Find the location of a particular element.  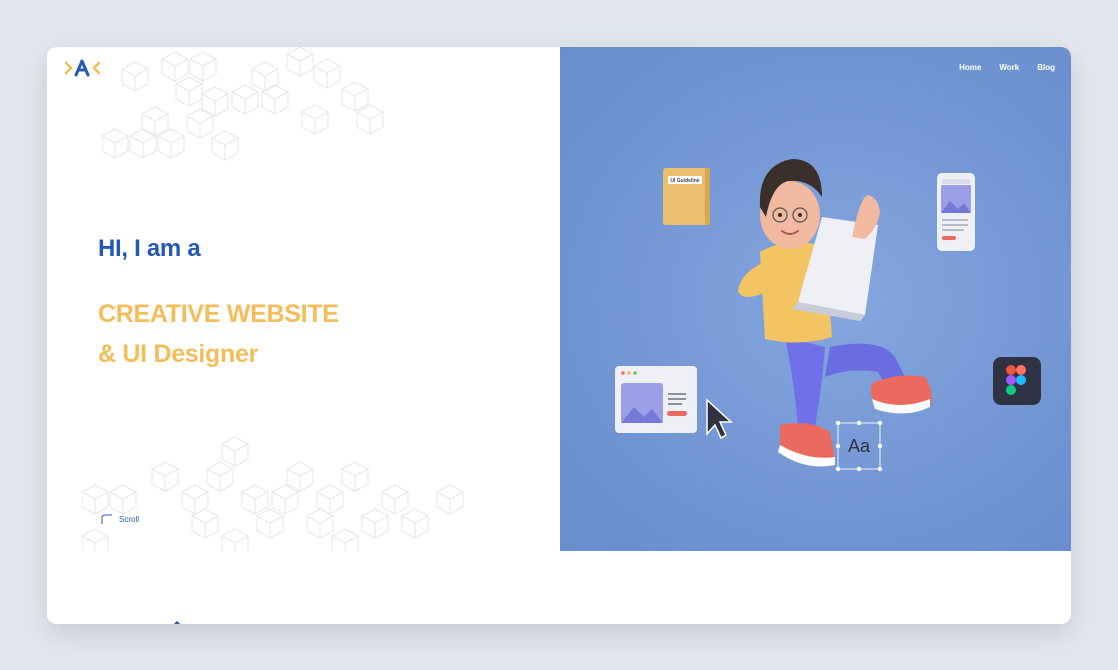

font-sample-text: Aa is located at coordinates (859, 446).